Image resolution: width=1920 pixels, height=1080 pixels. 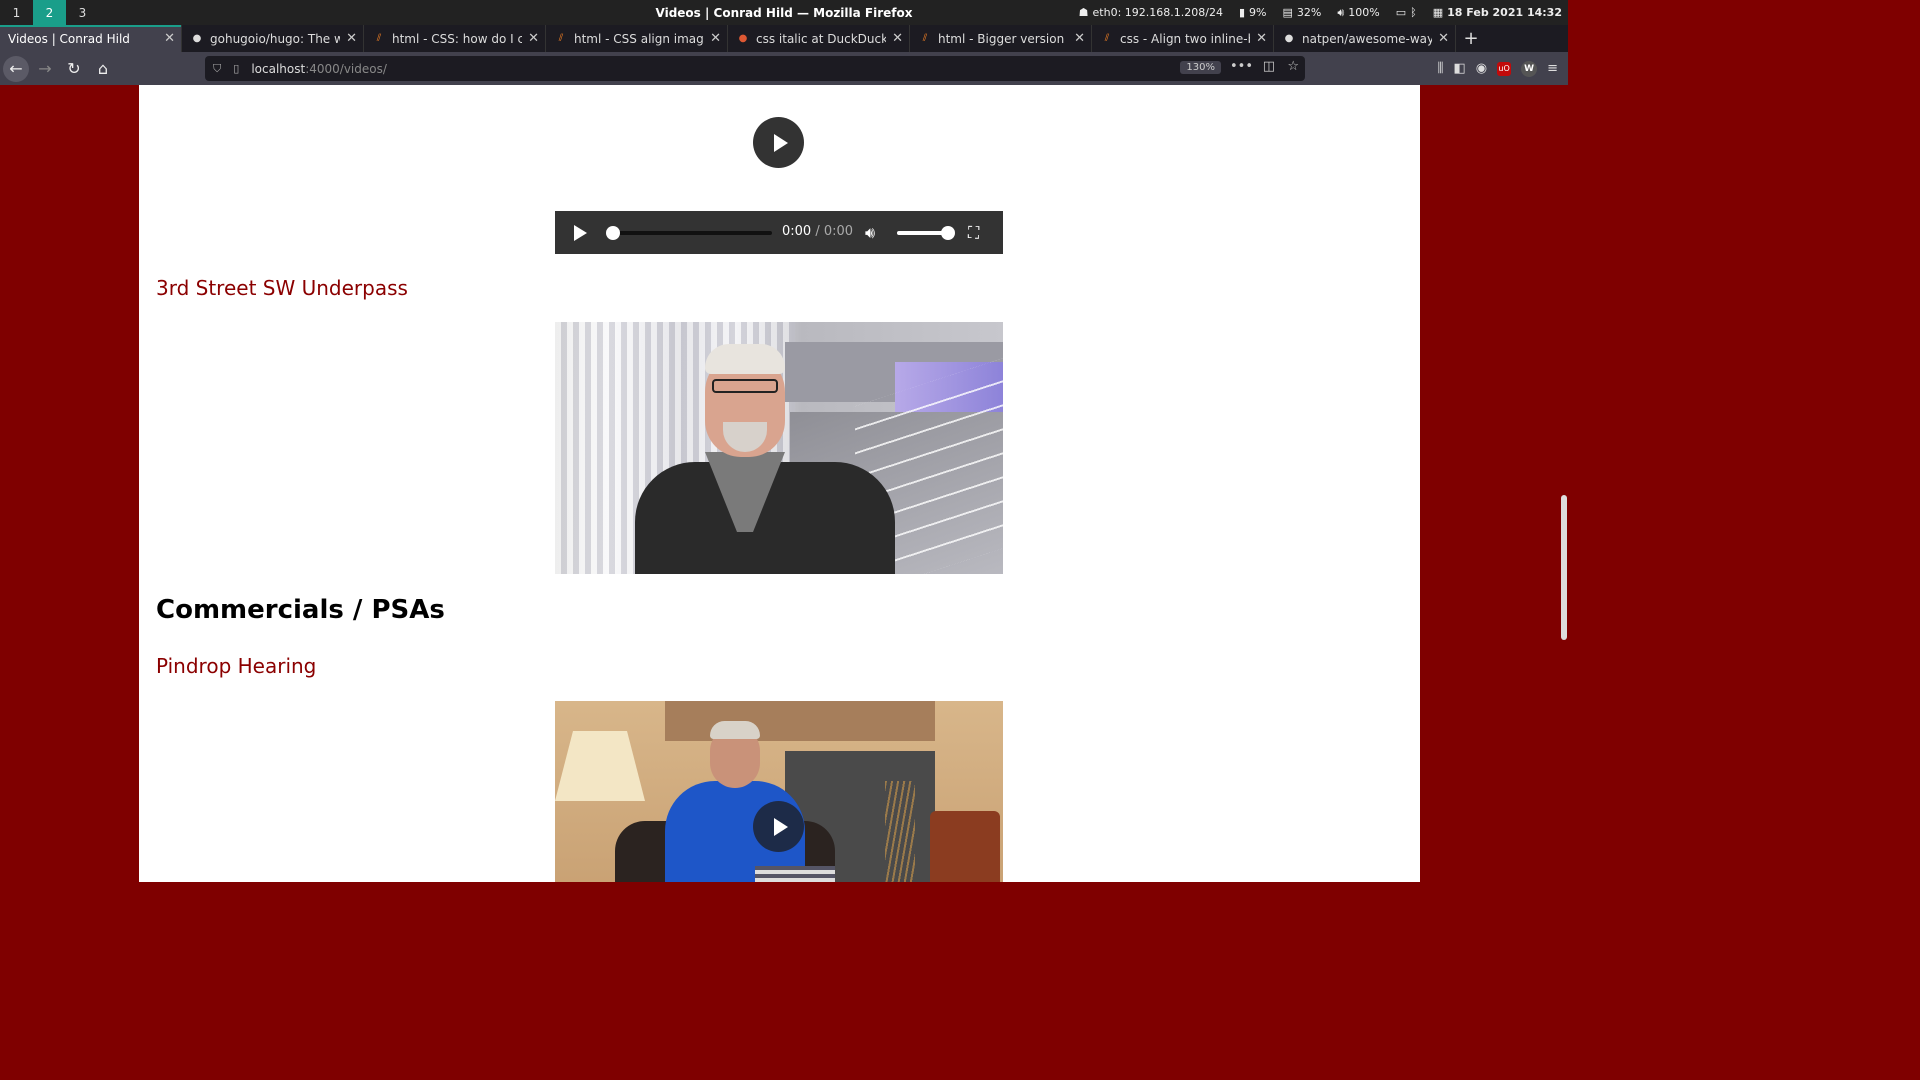 I want to click on tab-duckduckgo: ● css italic at DuckDuckGo ✕, so click(x=819, y=38).